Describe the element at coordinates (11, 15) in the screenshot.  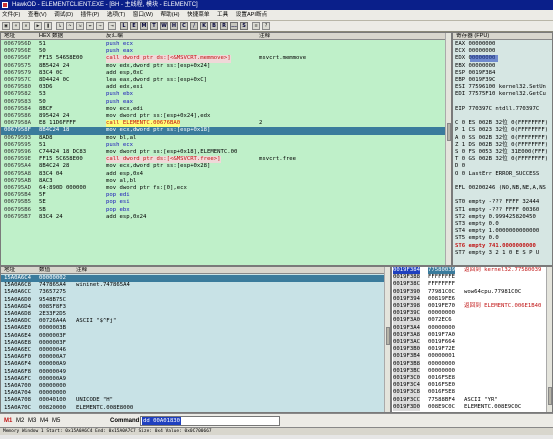
I see `menu-file: 文件(F)` at that location.